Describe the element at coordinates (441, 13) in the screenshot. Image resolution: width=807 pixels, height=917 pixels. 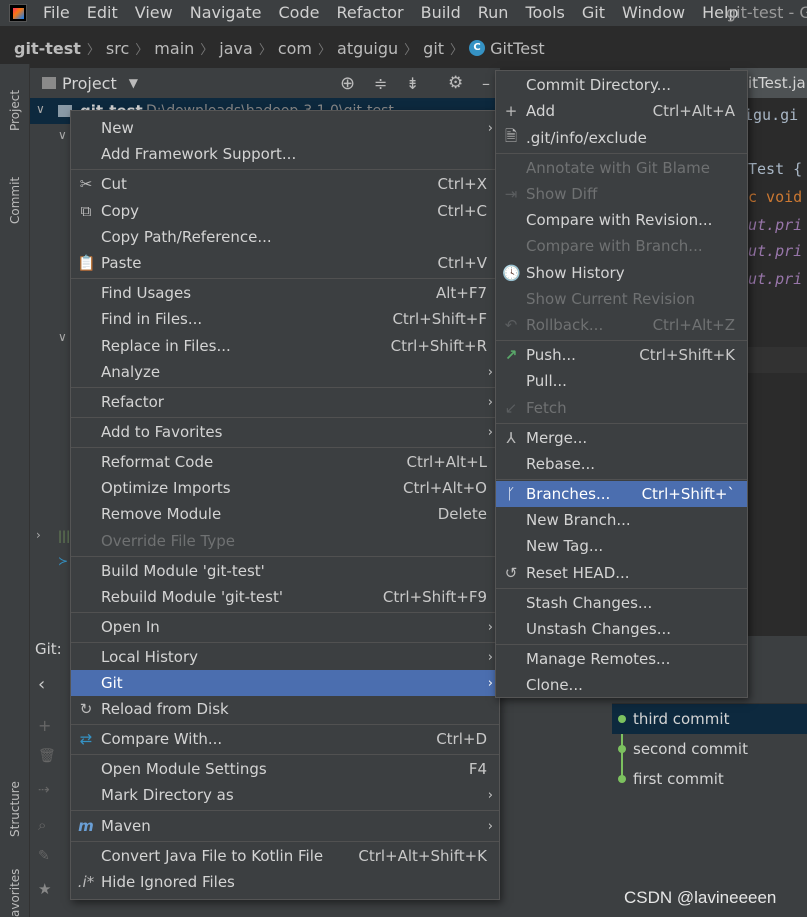
I see `menu-build: Build` at that location.